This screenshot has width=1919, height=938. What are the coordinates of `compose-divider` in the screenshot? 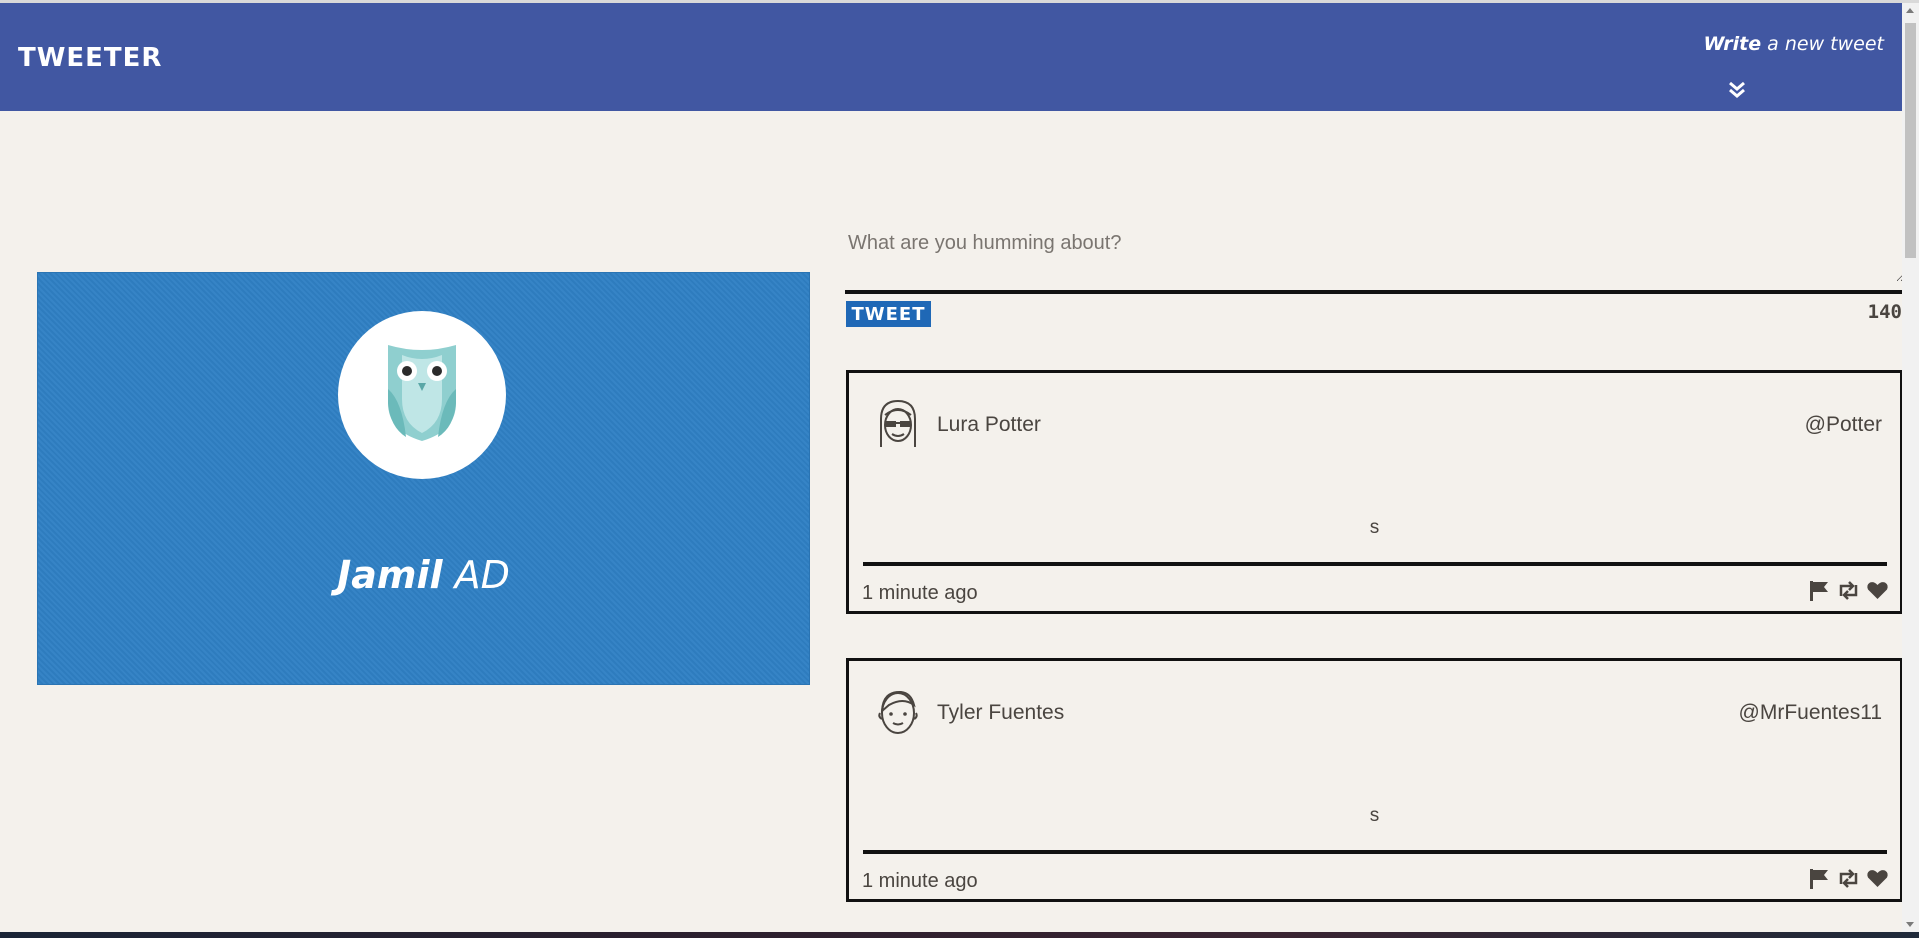 It's located at (1374, 292).